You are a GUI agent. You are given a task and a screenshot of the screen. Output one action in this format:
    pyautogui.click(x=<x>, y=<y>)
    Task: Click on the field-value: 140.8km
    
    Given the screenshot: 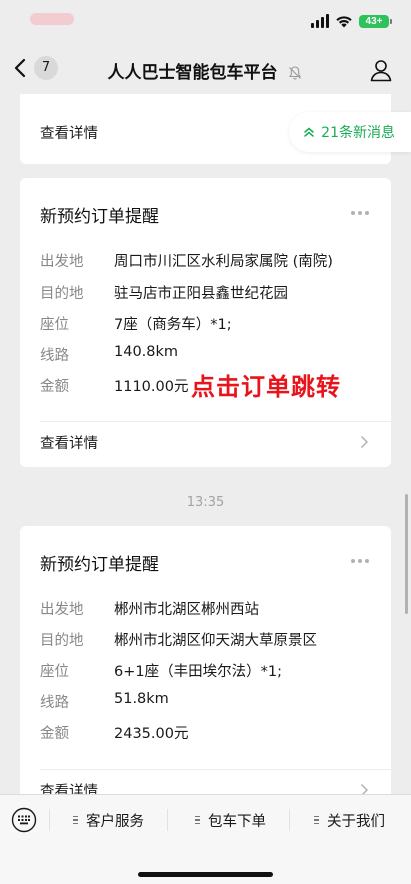 What is the action you would take?
    pyautogui.click(x=146, y=352)
    